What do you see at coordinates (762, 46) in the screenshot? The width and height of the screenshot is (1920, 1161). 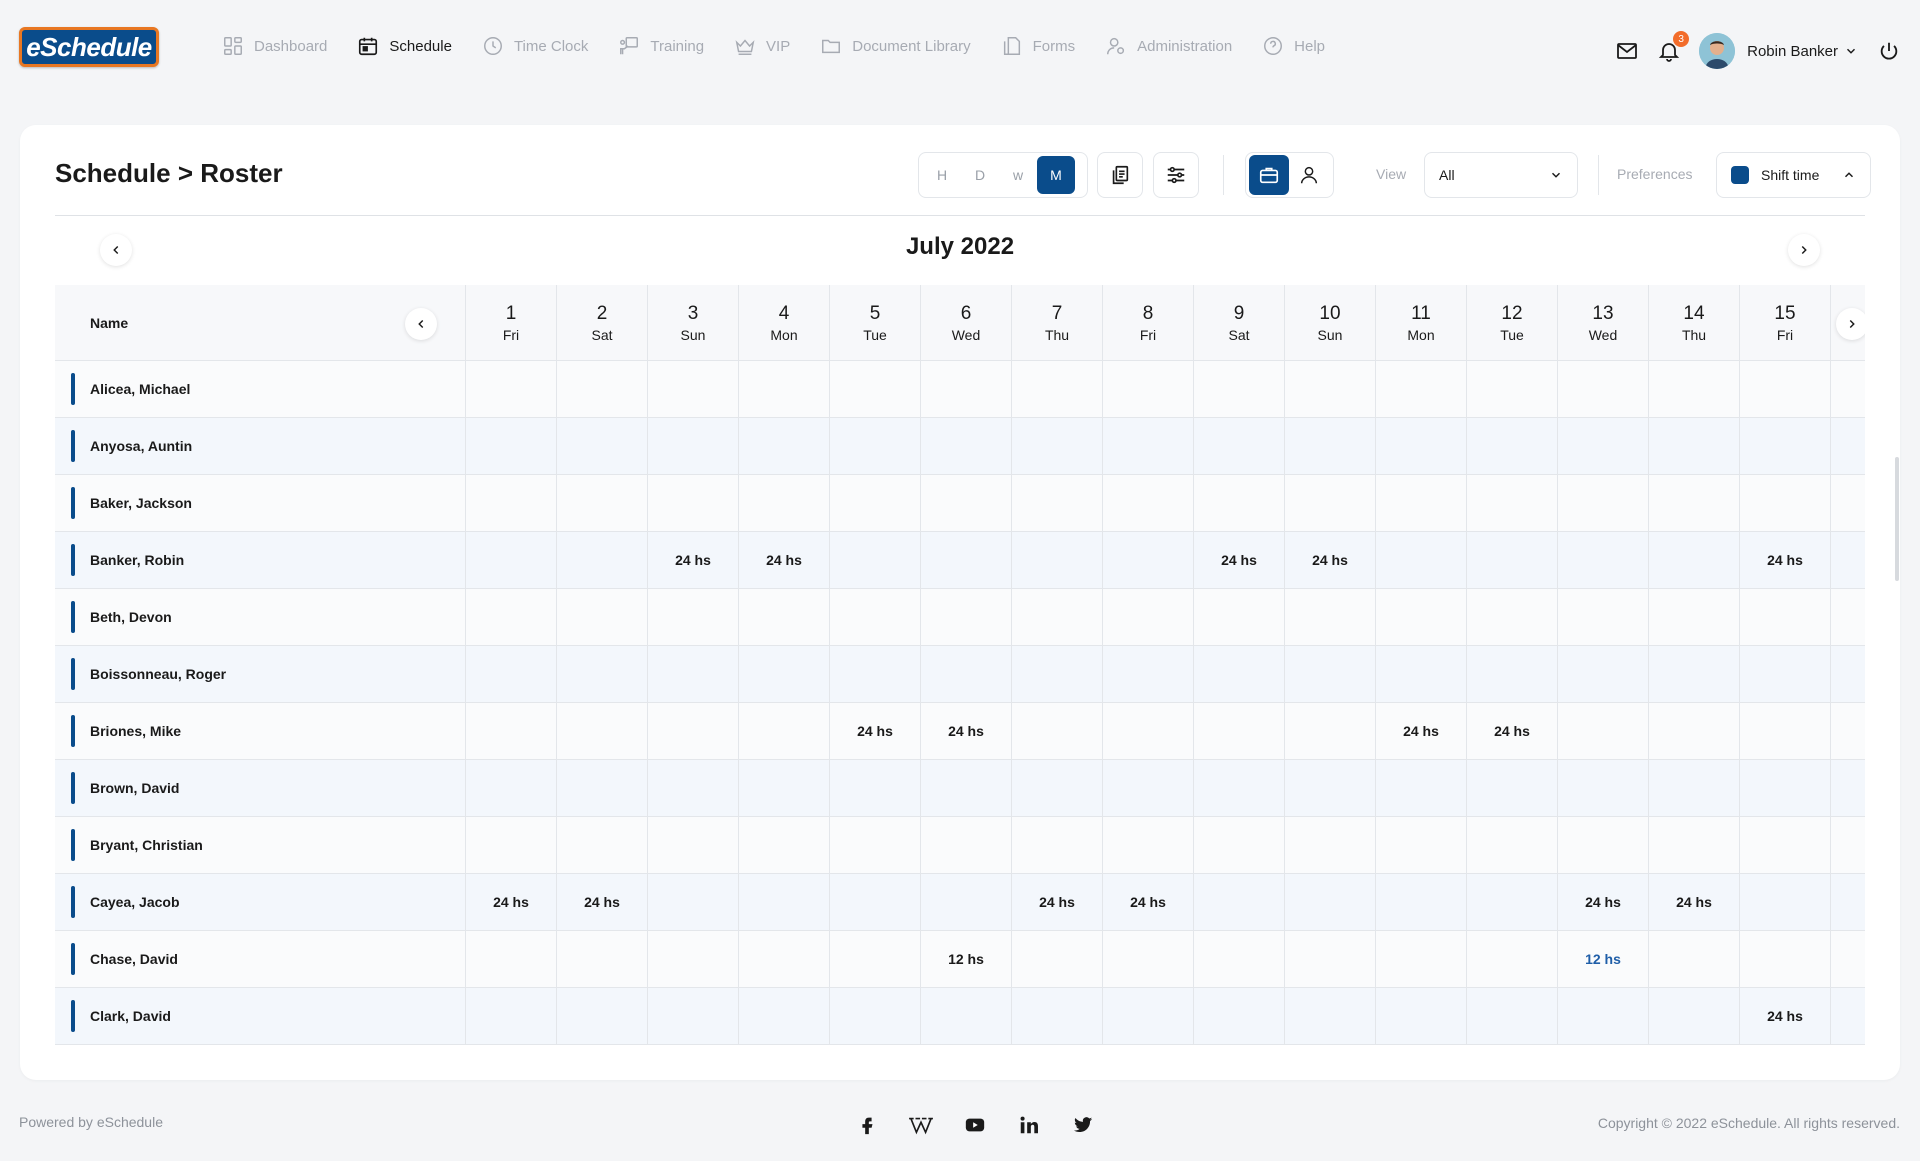 I see `nav-vip: VIP` at bounding box center [762, 46].